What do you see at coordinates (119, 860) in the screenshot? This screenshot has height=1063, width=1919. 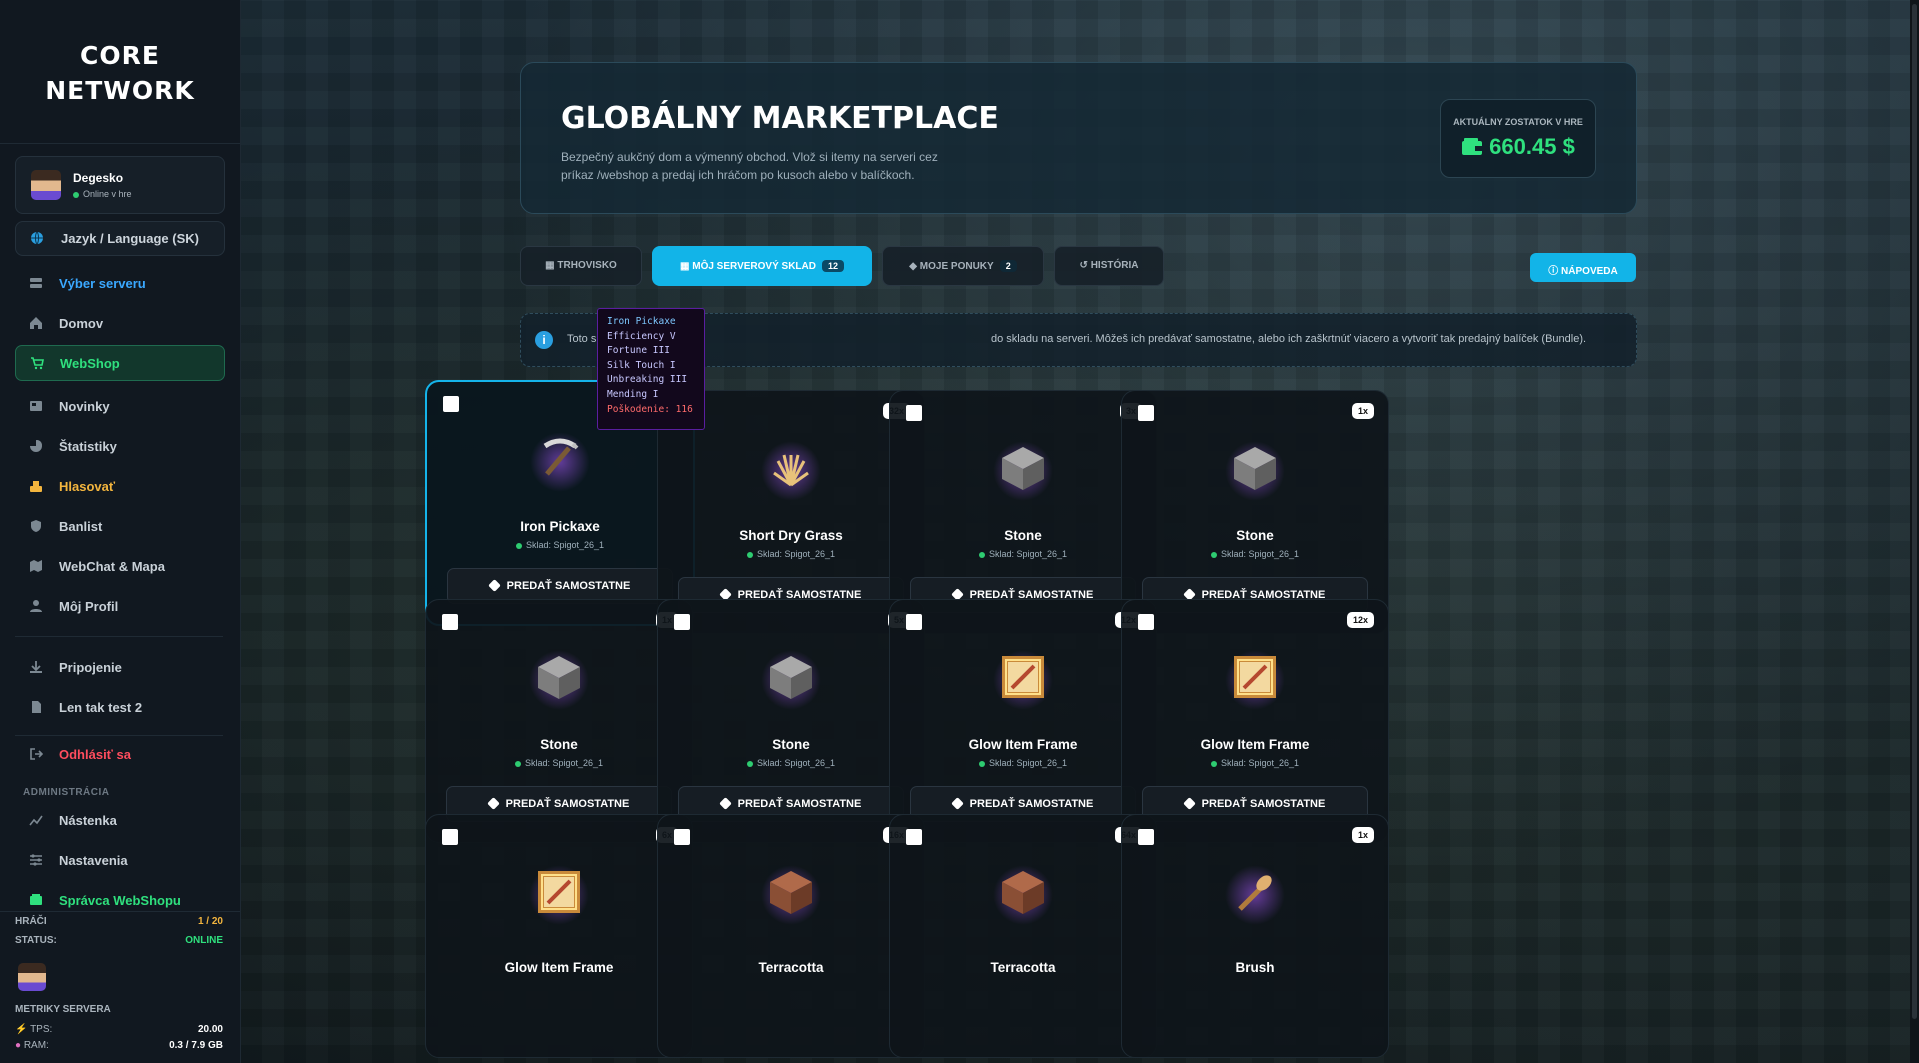 I see `nav-item-settings: Nastavenia` at bounding box center [119, 860].